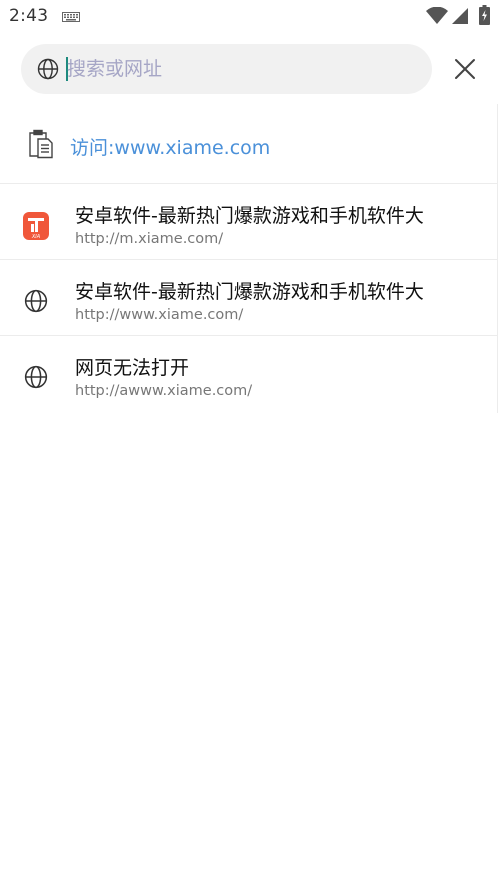 This screenshot has width=499, height=888. I want to click on wifi-icon, so click(437, 15).